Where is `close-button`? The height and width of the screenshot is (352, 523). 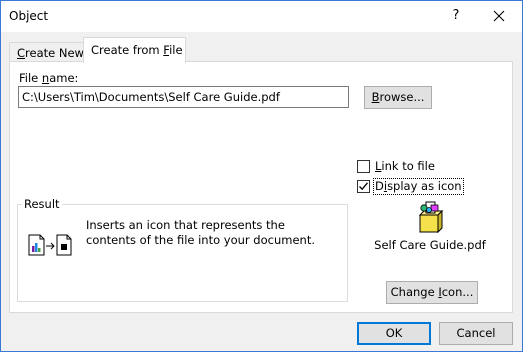
close-button is located at coordinates (499, 16).